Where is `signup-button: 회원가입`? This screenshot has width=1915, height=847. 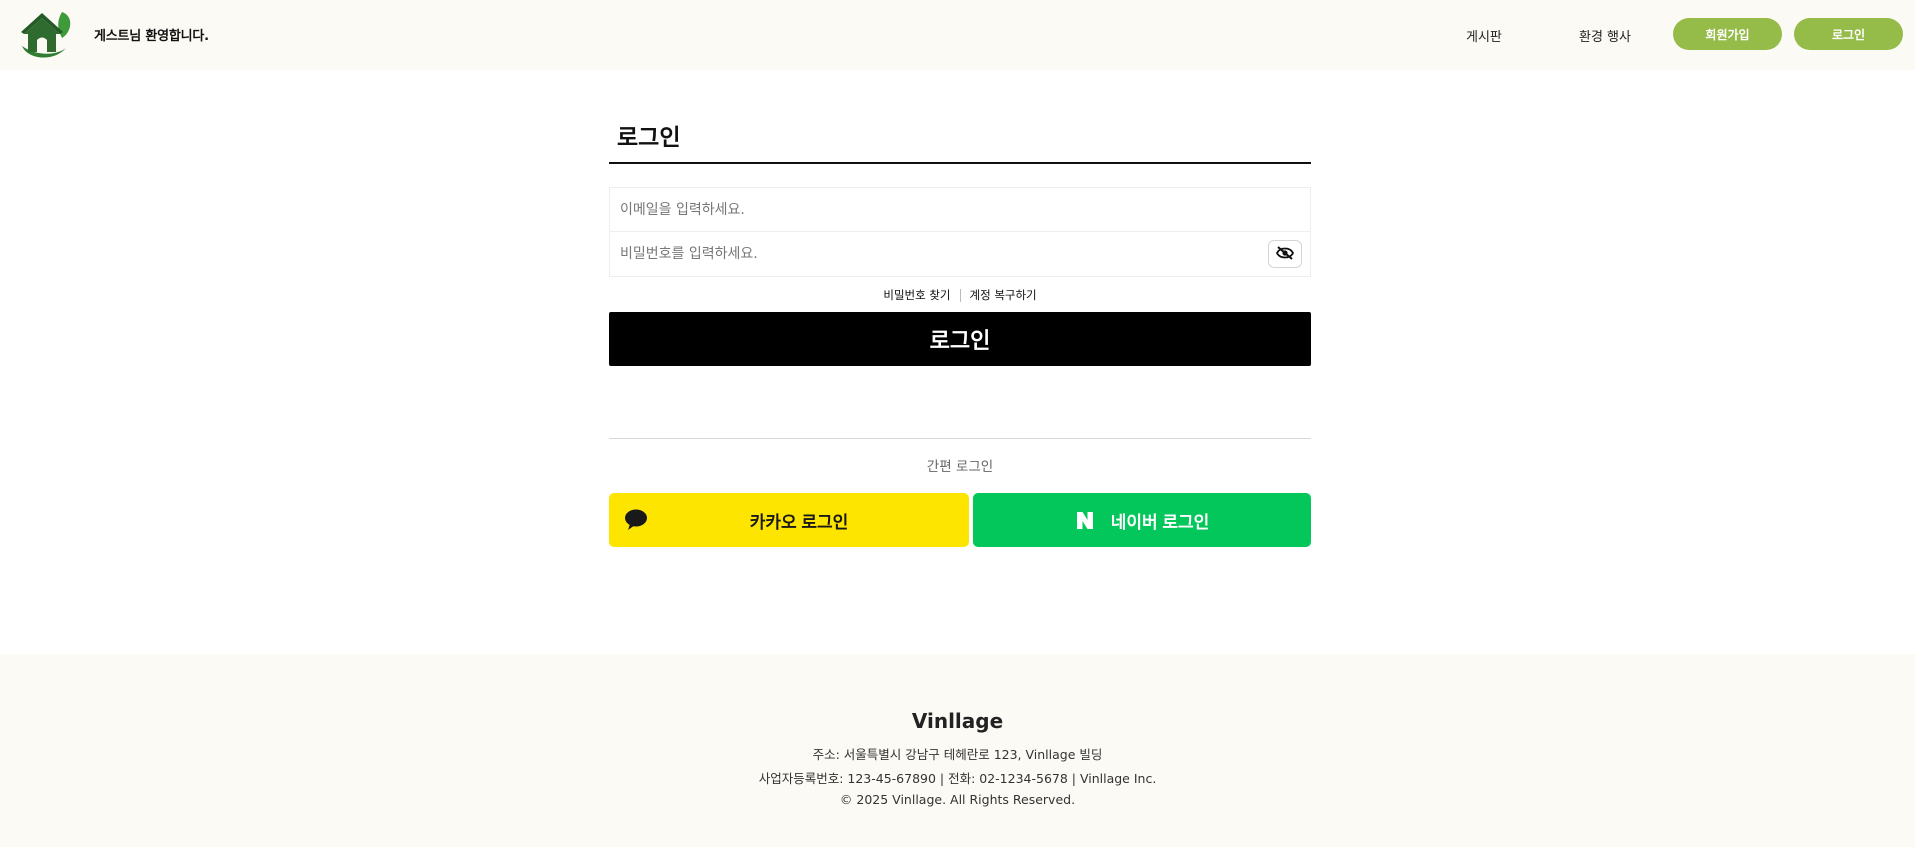
signup-button: 회원가입 is located at coordinates (1727, 34).